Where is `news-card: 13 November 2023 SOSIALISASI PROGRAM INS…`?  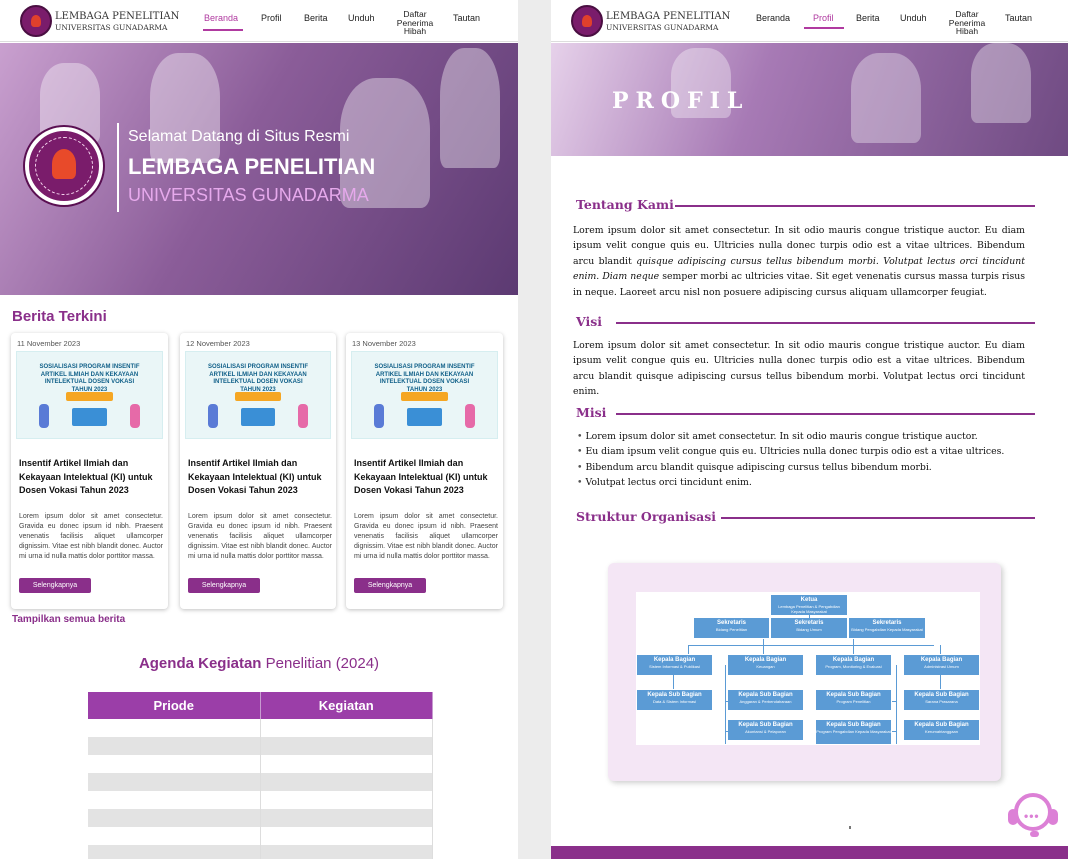
news-card: 13 November 2023 SOSIALISASI PROGRAM INS… is located at coordinates (424, 471).